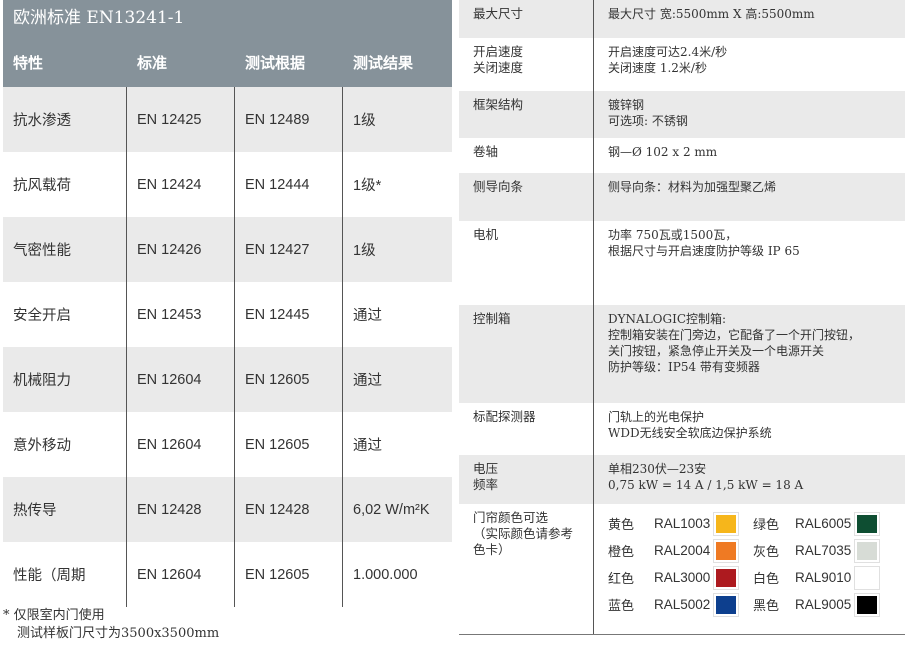  I want to click on footnote-line-2: 测试样板门尺寸为3500x3500mm, so click(118, 633).